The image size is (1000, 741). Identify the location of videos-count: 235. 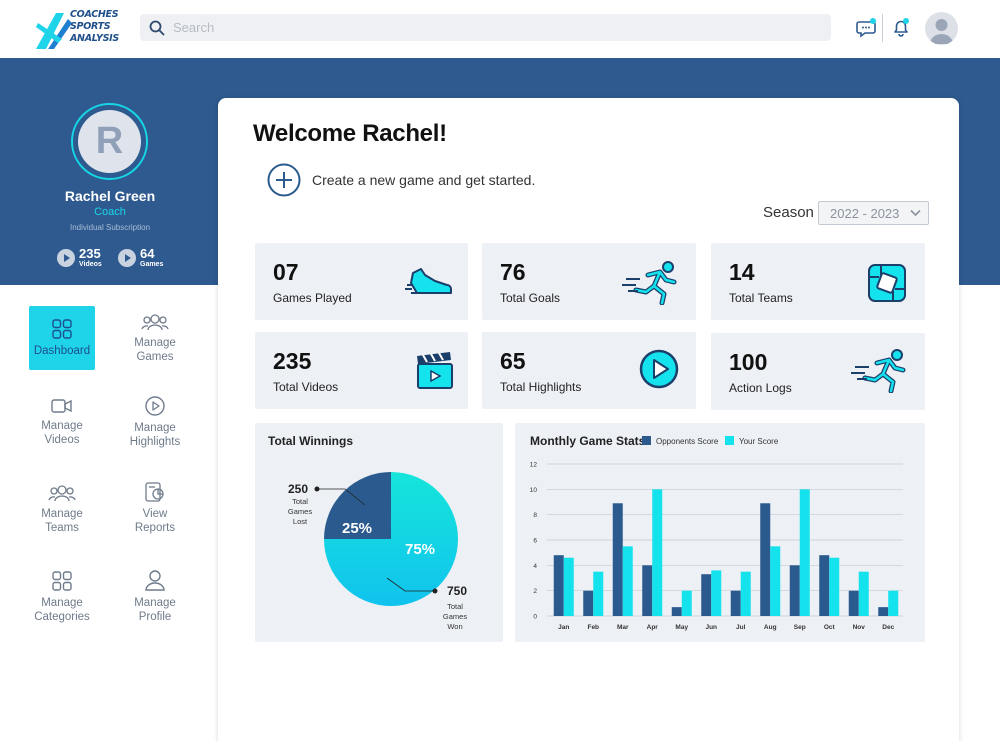
(90, 253).